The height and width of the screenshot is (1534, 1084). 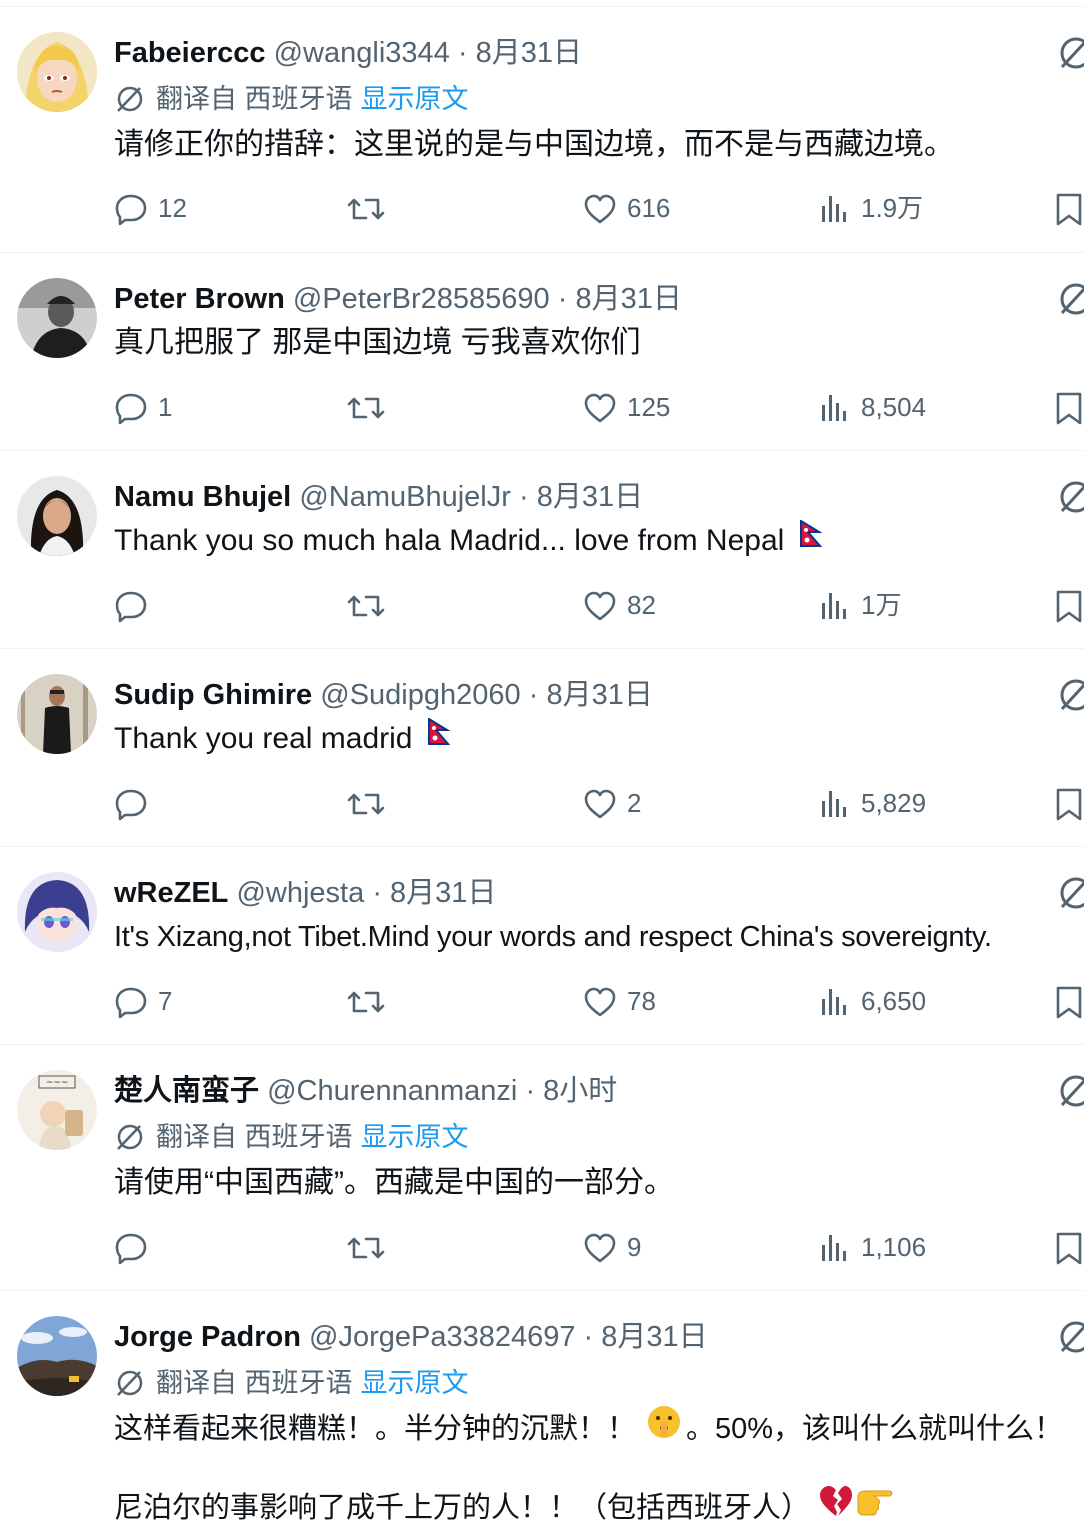 I want to click on user-handle: @JorgePa33824697, so click(x=442, y=1337).